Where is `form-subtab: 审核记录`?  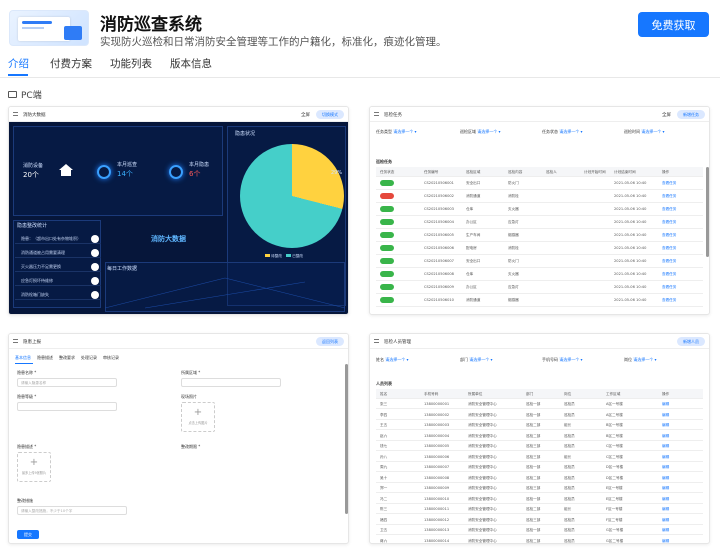
form-subtab: 审核记录 is located at coordinates (111, 358).